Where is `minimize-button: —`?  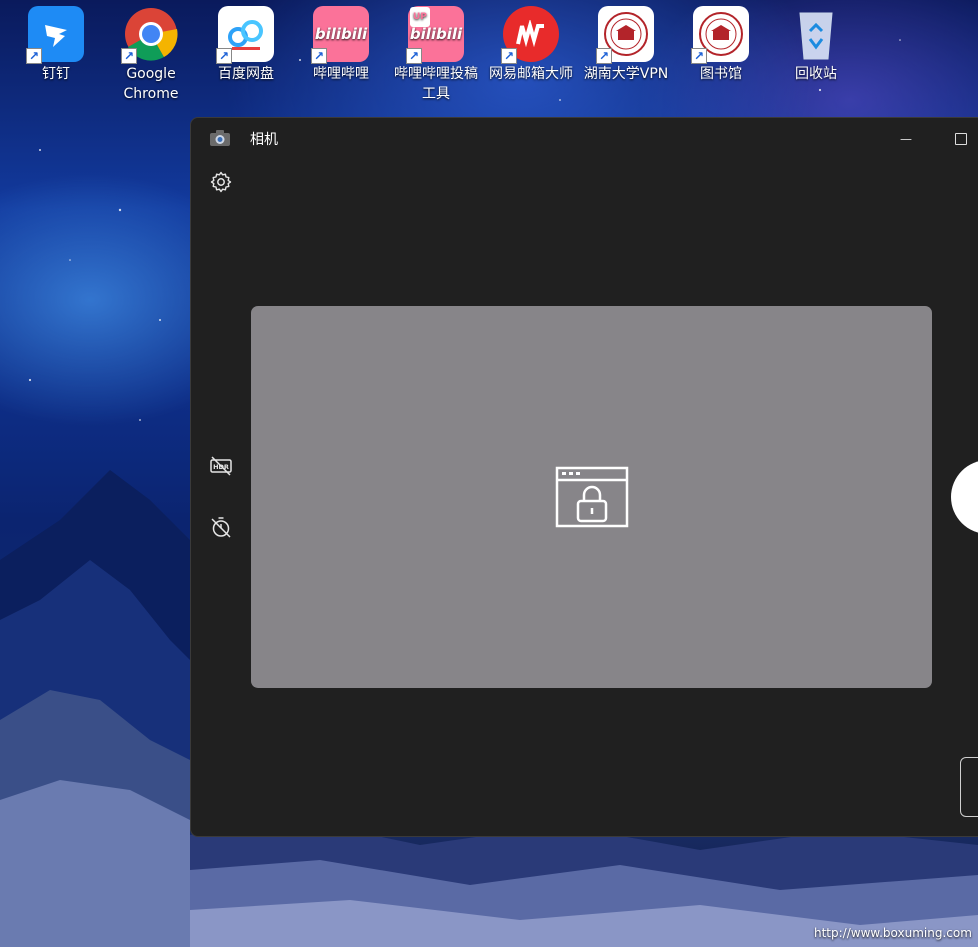
minimize-button: — is located at coordinates (906, 139).